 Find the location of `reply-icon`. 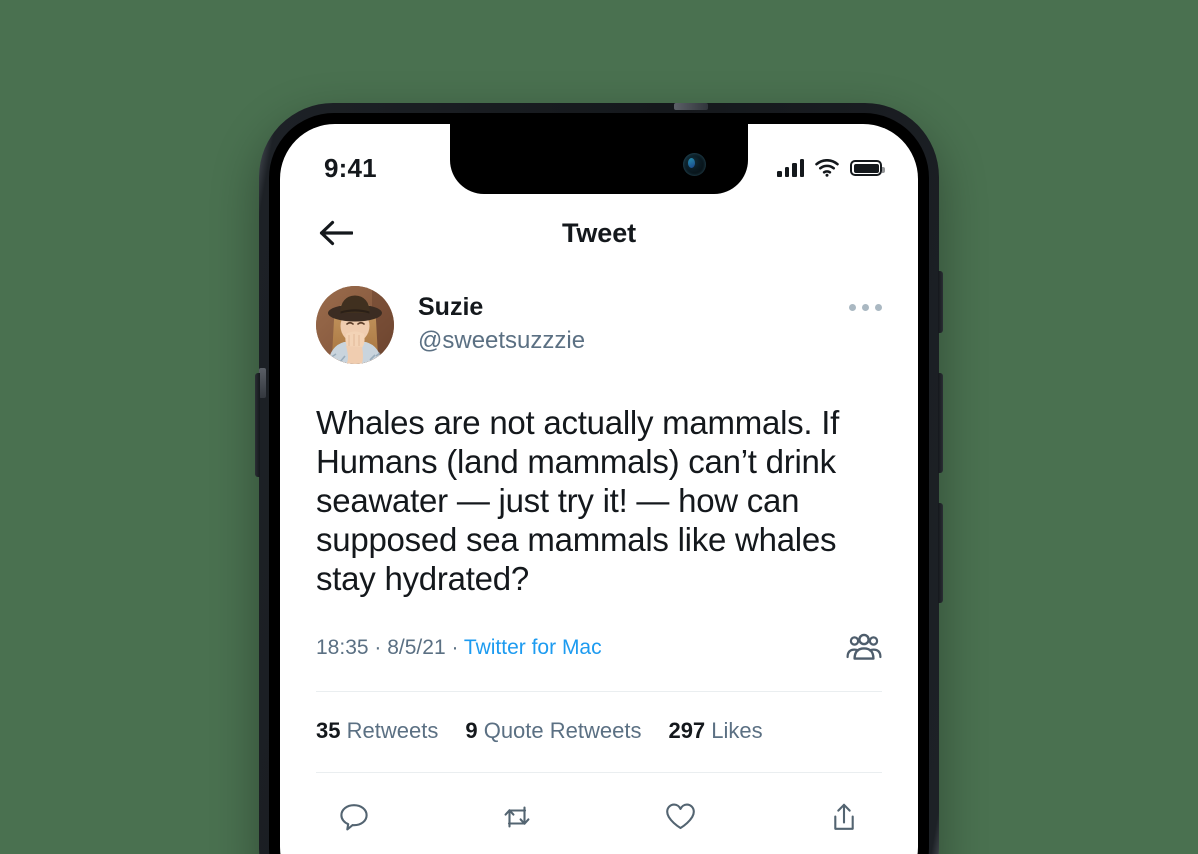

reply-icon is located at coordinates (354, 817).